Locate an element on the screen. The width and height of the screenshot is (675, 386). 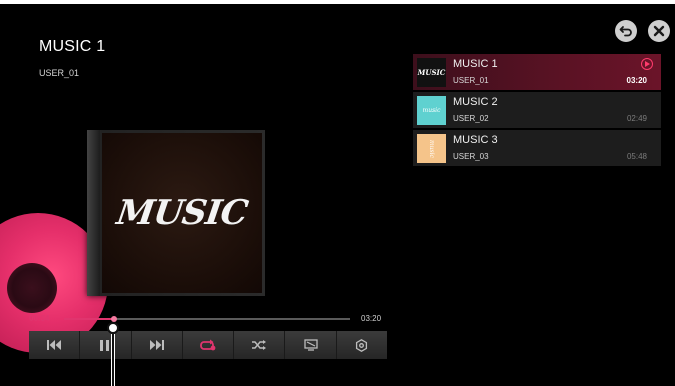
skip-back-icon is located at coordinates (54, 345).